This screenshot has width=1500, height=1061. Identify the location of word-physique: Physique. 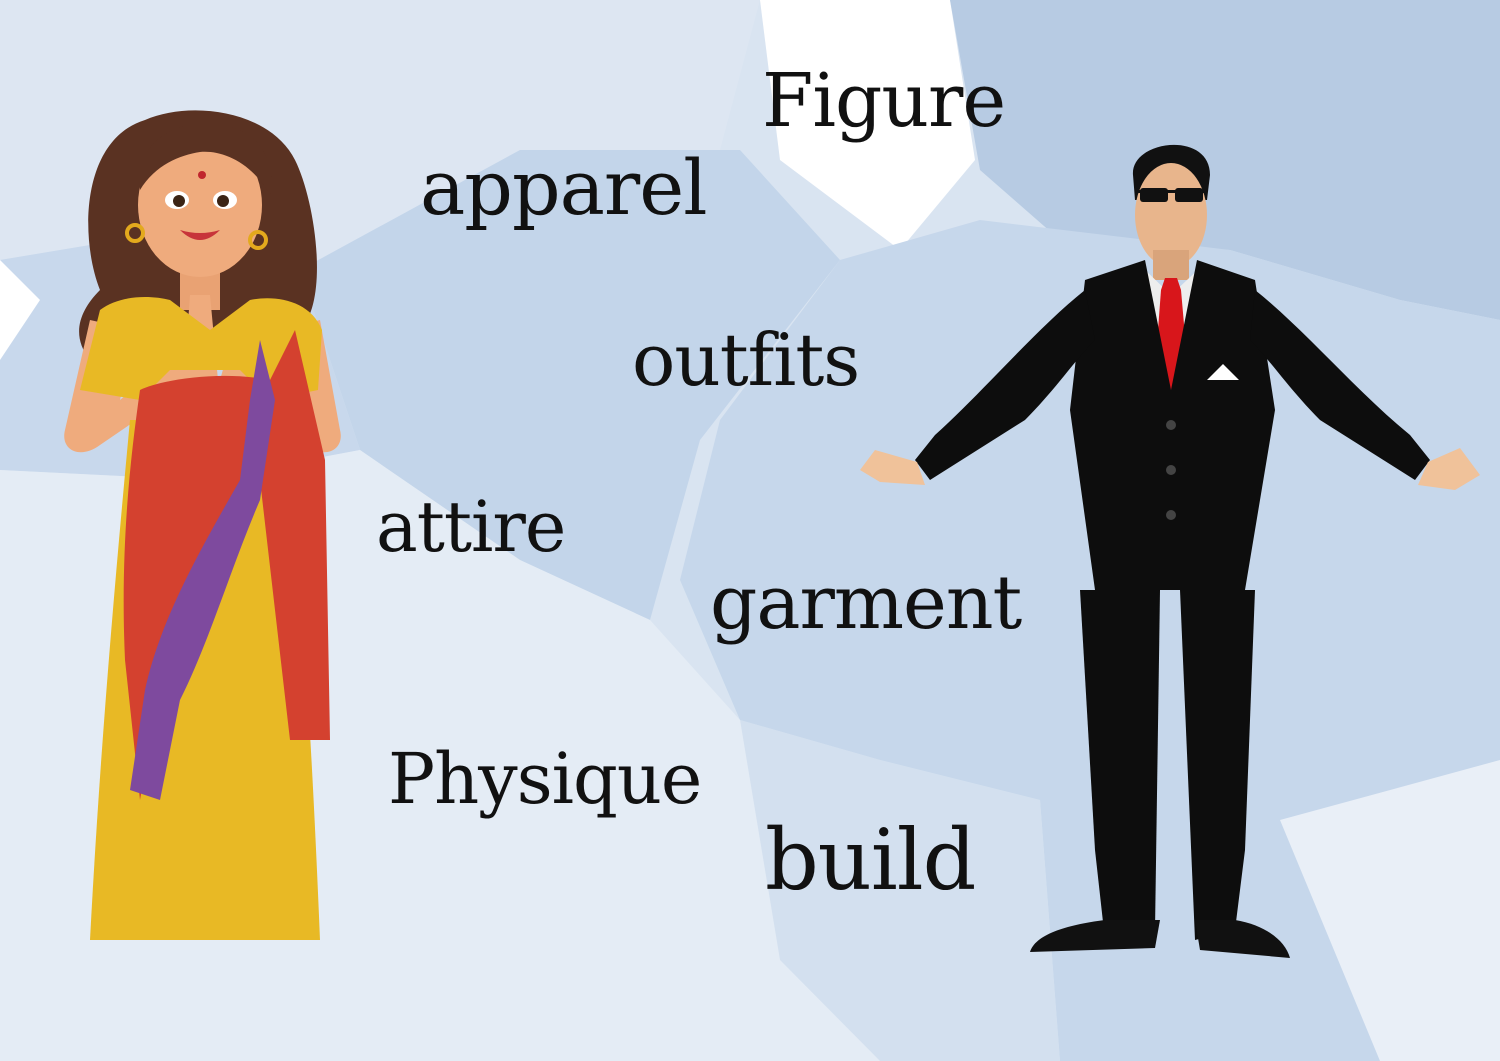
(545, 779).